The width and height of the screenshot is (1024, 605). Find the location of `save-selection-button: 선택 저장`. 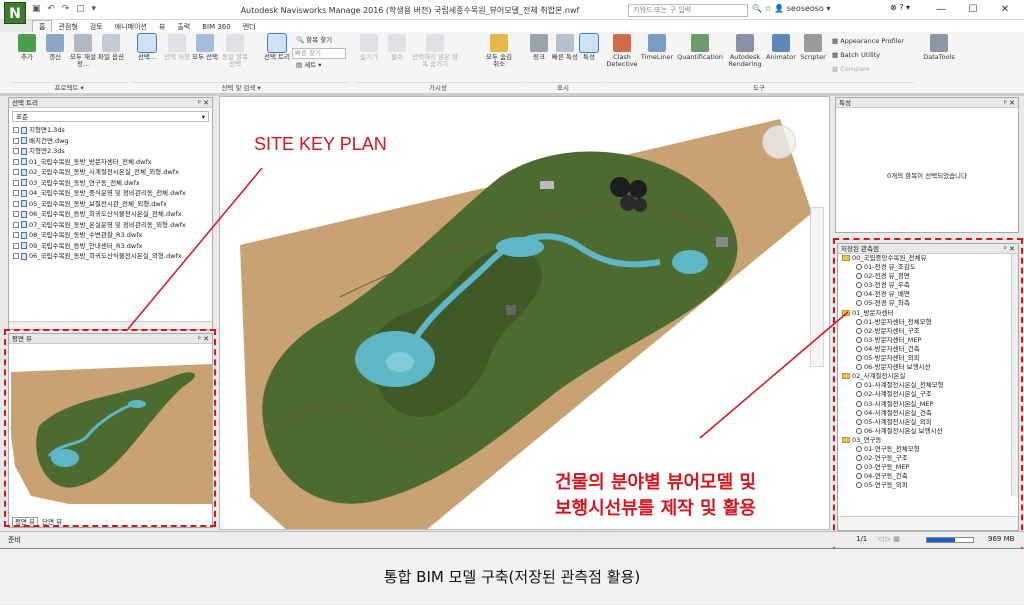

save-selection-button: 선택 저장 is located at coordinates (177, 47).